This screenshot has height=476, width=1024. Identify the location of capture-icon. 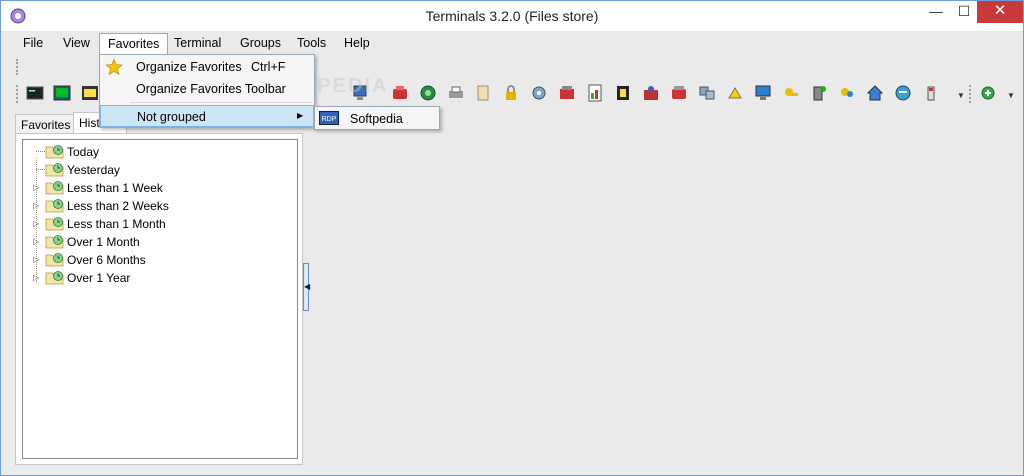
(90, 93).